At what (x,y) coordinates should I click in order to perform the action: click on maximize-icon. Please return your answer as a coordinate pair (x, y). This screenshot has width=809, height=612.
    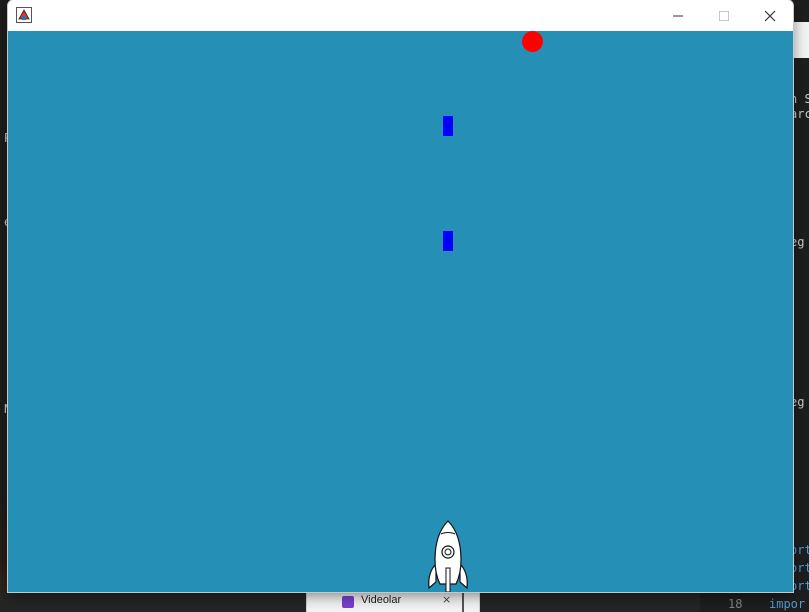
    Looking at the image, I should click on (724, 15).